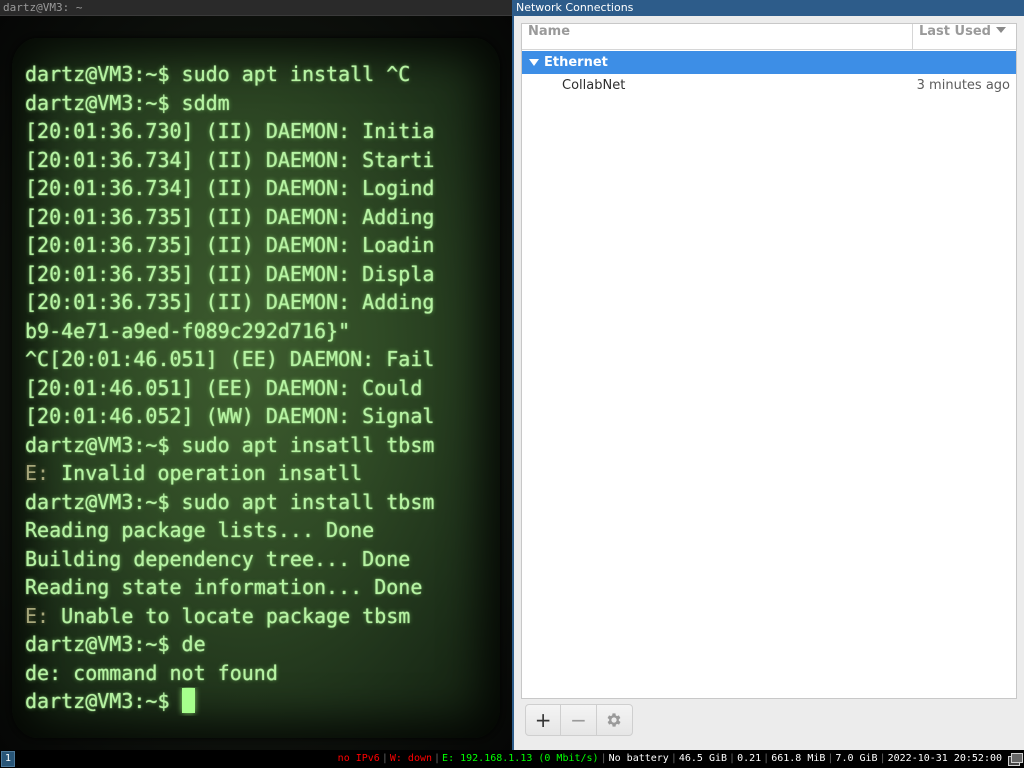  I want to click on terminal-line: [20:01:36.730] (II) DAEMON: Initia, so click(260, 131).